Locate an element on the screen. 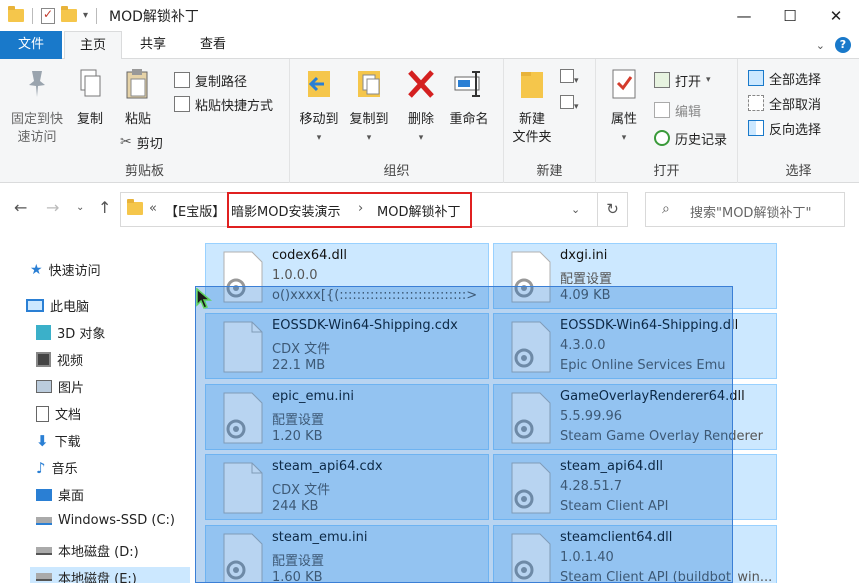  highlight-box is located at coordinates (349, 210).